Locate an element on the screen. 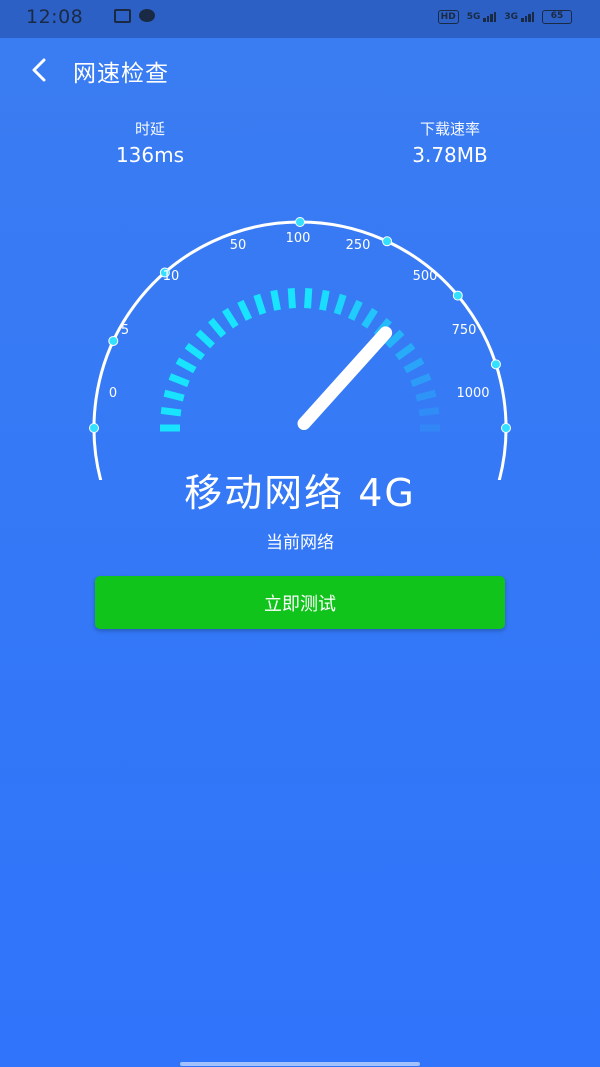 This screenshot has height=1067, width=600. gauge-scale-label: 5 is located at coordinates (125, 330).